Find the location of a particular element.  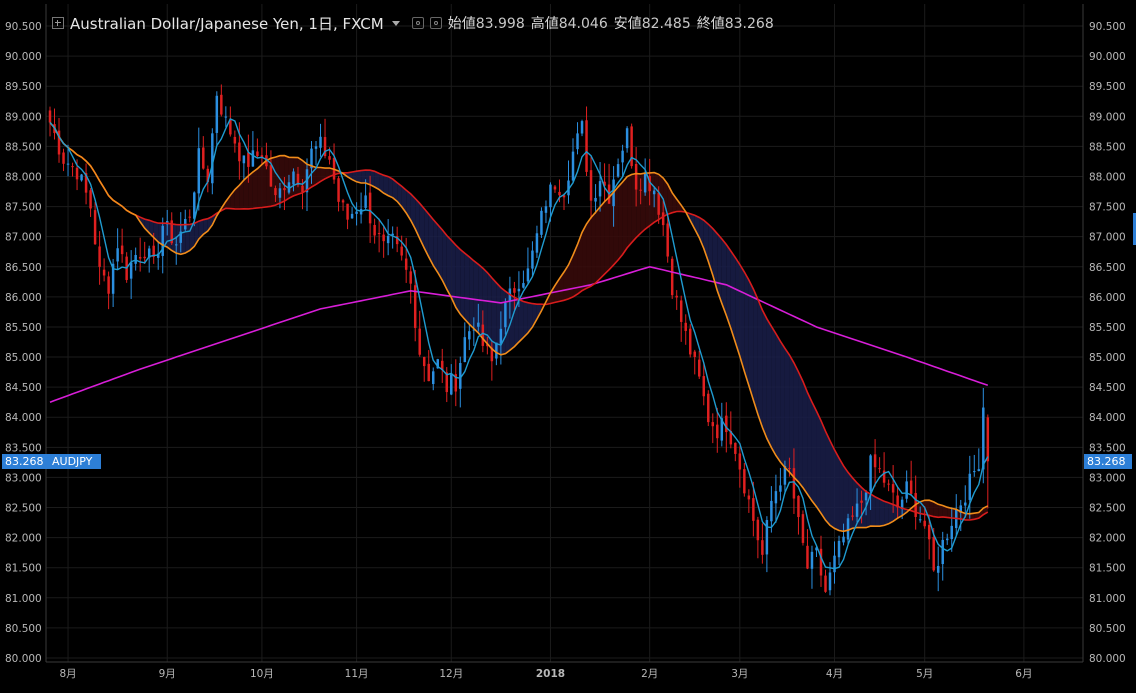

ohlc-high: 高値84.046 is located at coordinates (569, 24).